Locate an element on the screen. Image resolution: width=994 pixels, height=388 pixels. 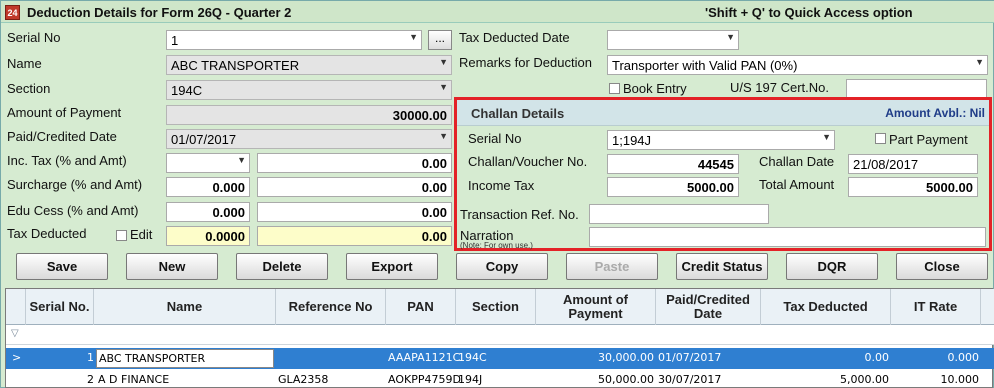
name-select: ABC TRANSPORTER ▼ is located at coordinates (309, 65).